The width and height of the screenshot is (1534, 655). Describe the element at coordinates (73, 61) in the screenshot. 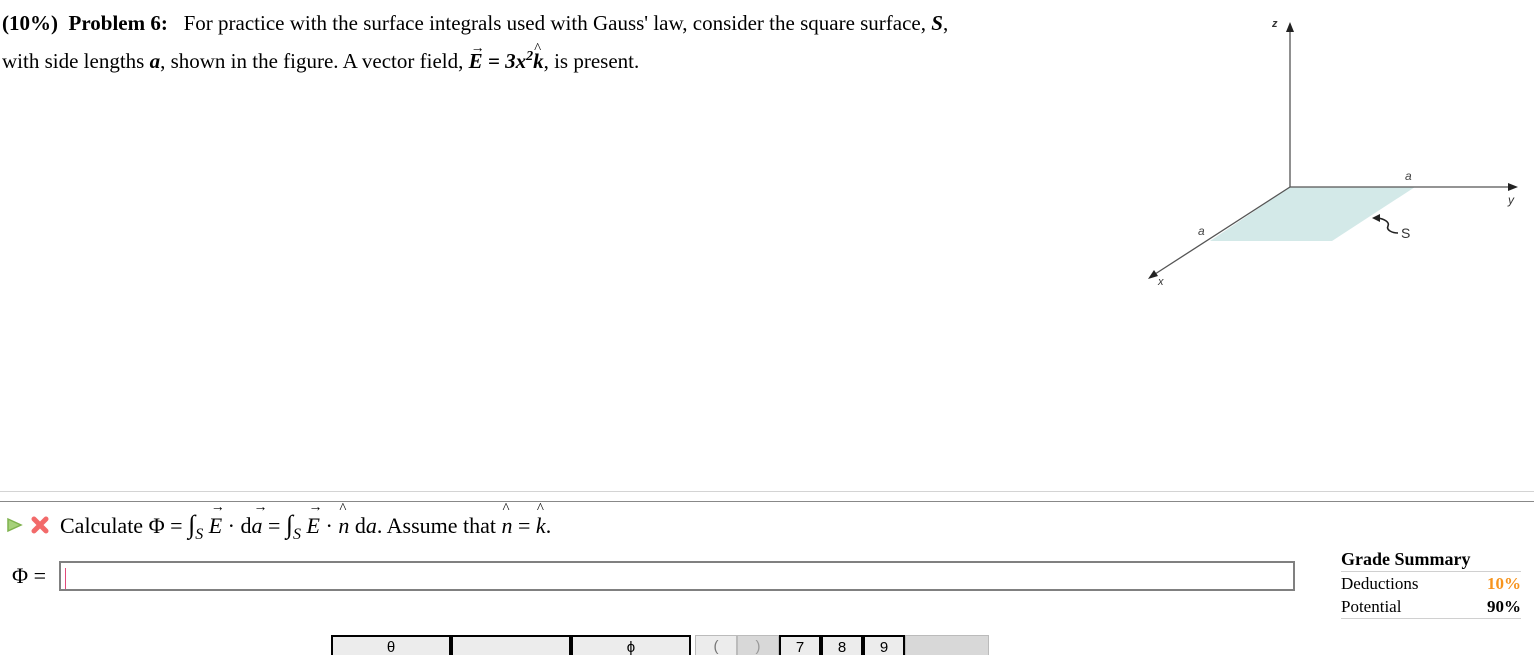

I see `problem-text-2: with side lengths` at that location.